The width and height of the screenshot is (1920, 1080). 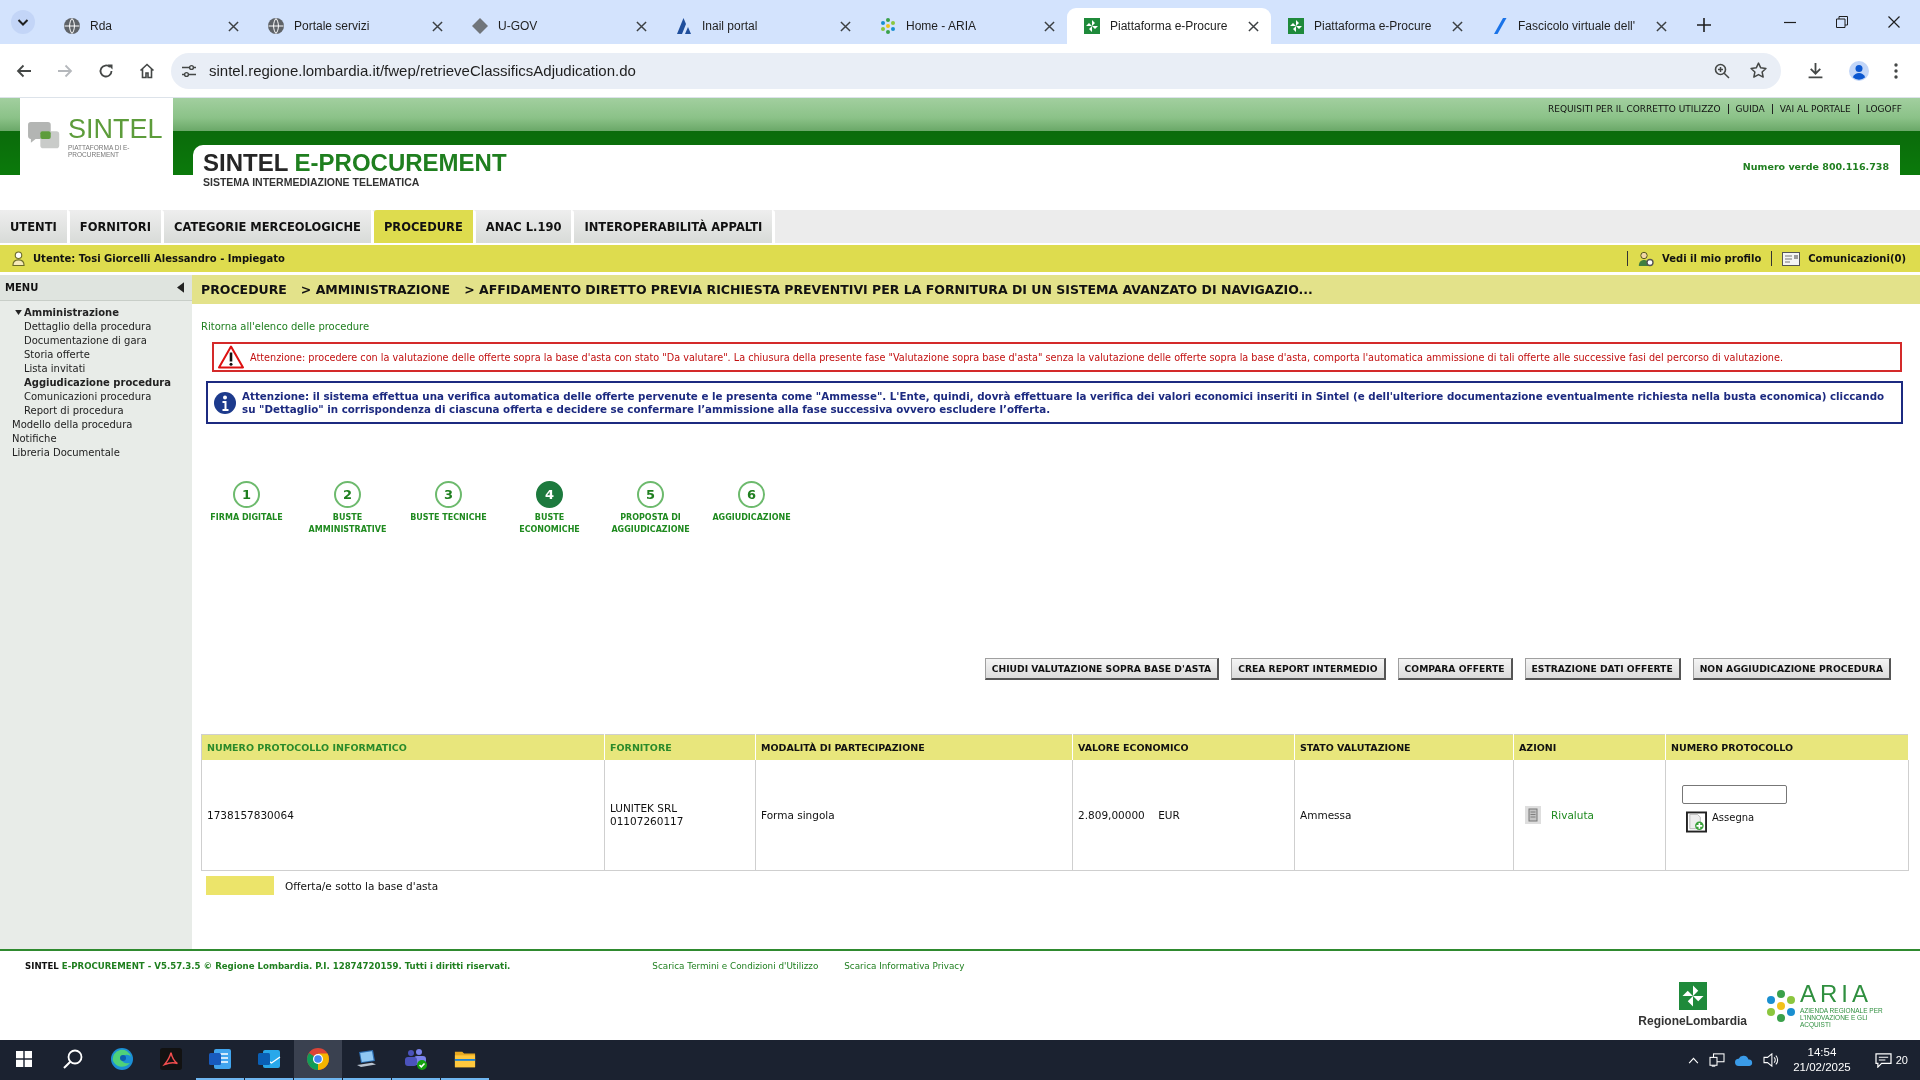 What do you see at coordinates (353, 26) in the screenshot?
I see `browser-tab: Portale servizi` at bounding box center [353, 26].